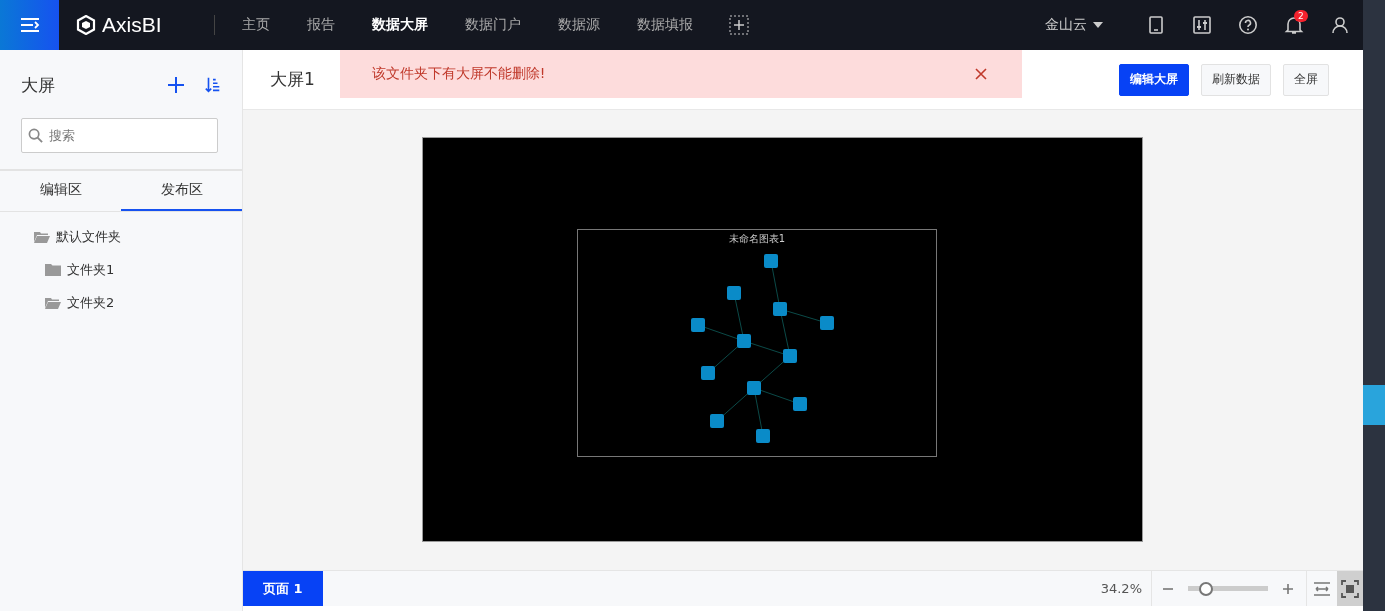 The height and width of the screenshot is (611, 1385). I want to click on tablet-icon, so click(1156, 25).